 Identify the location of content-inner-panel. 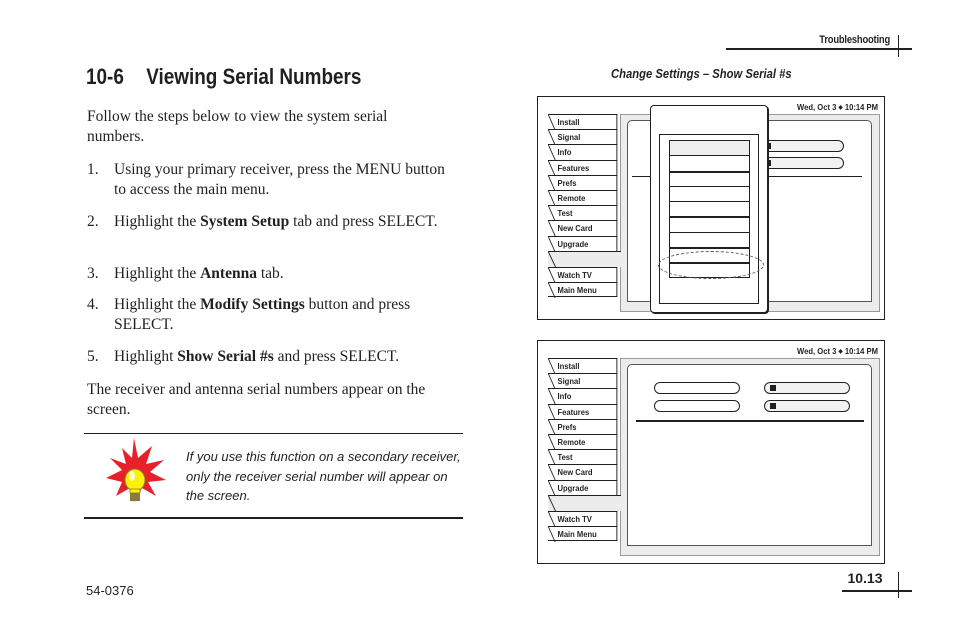
(749, 455).